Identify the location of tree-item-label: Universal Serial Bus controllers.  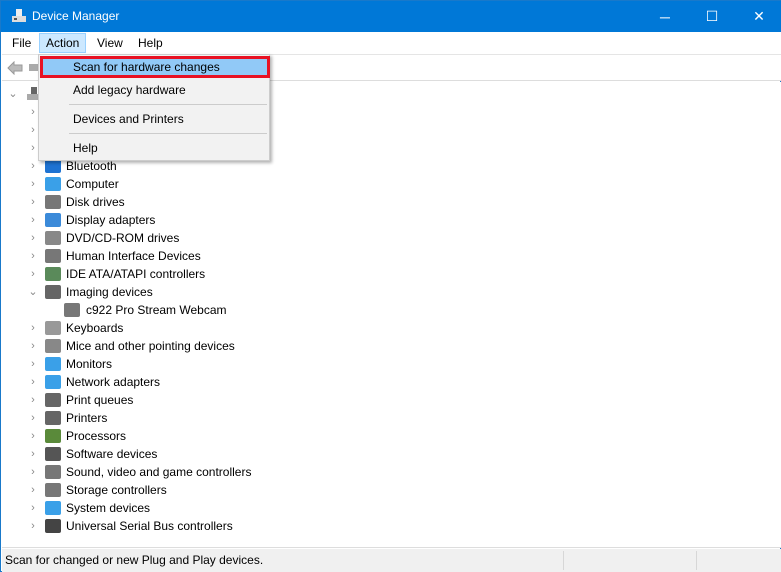
(149, 526).